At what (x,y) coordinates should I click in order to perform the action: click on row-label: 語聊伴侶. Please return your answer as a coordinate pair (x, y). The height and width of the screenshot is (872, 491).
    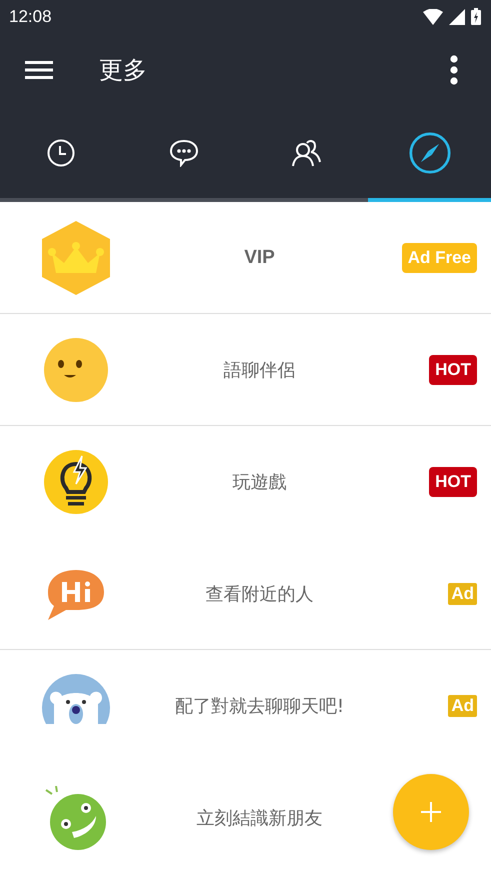
    Looking at the image, I should click on (259, 370).